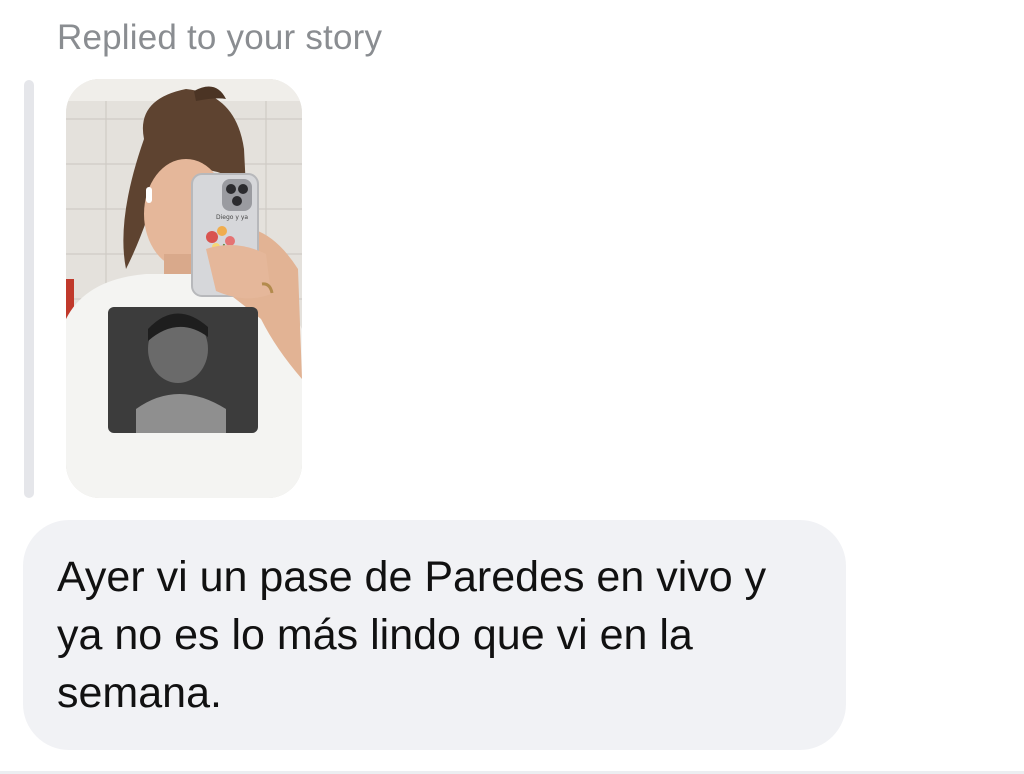  I want to click on reply-caption: Replied to your story, so click(220, 37).